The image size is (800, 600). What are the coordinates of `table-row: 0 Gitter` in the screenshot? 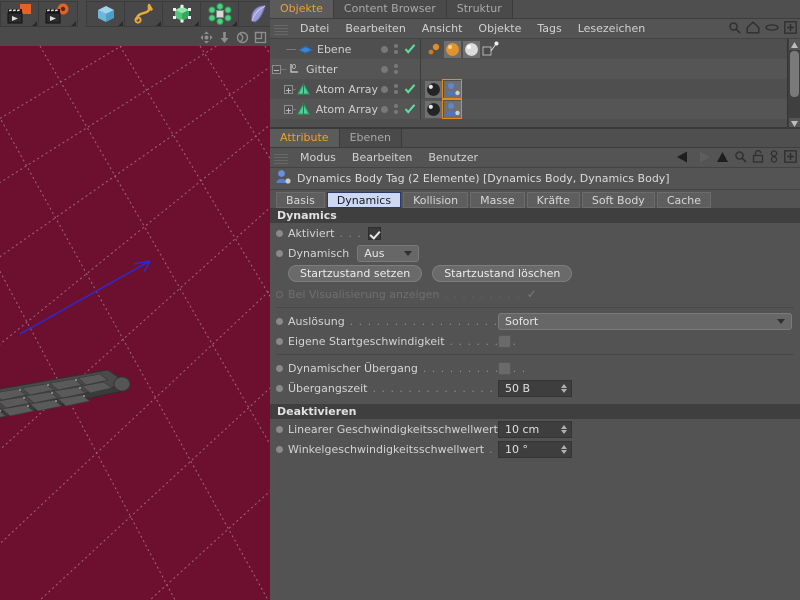 It's located at (535, 69).